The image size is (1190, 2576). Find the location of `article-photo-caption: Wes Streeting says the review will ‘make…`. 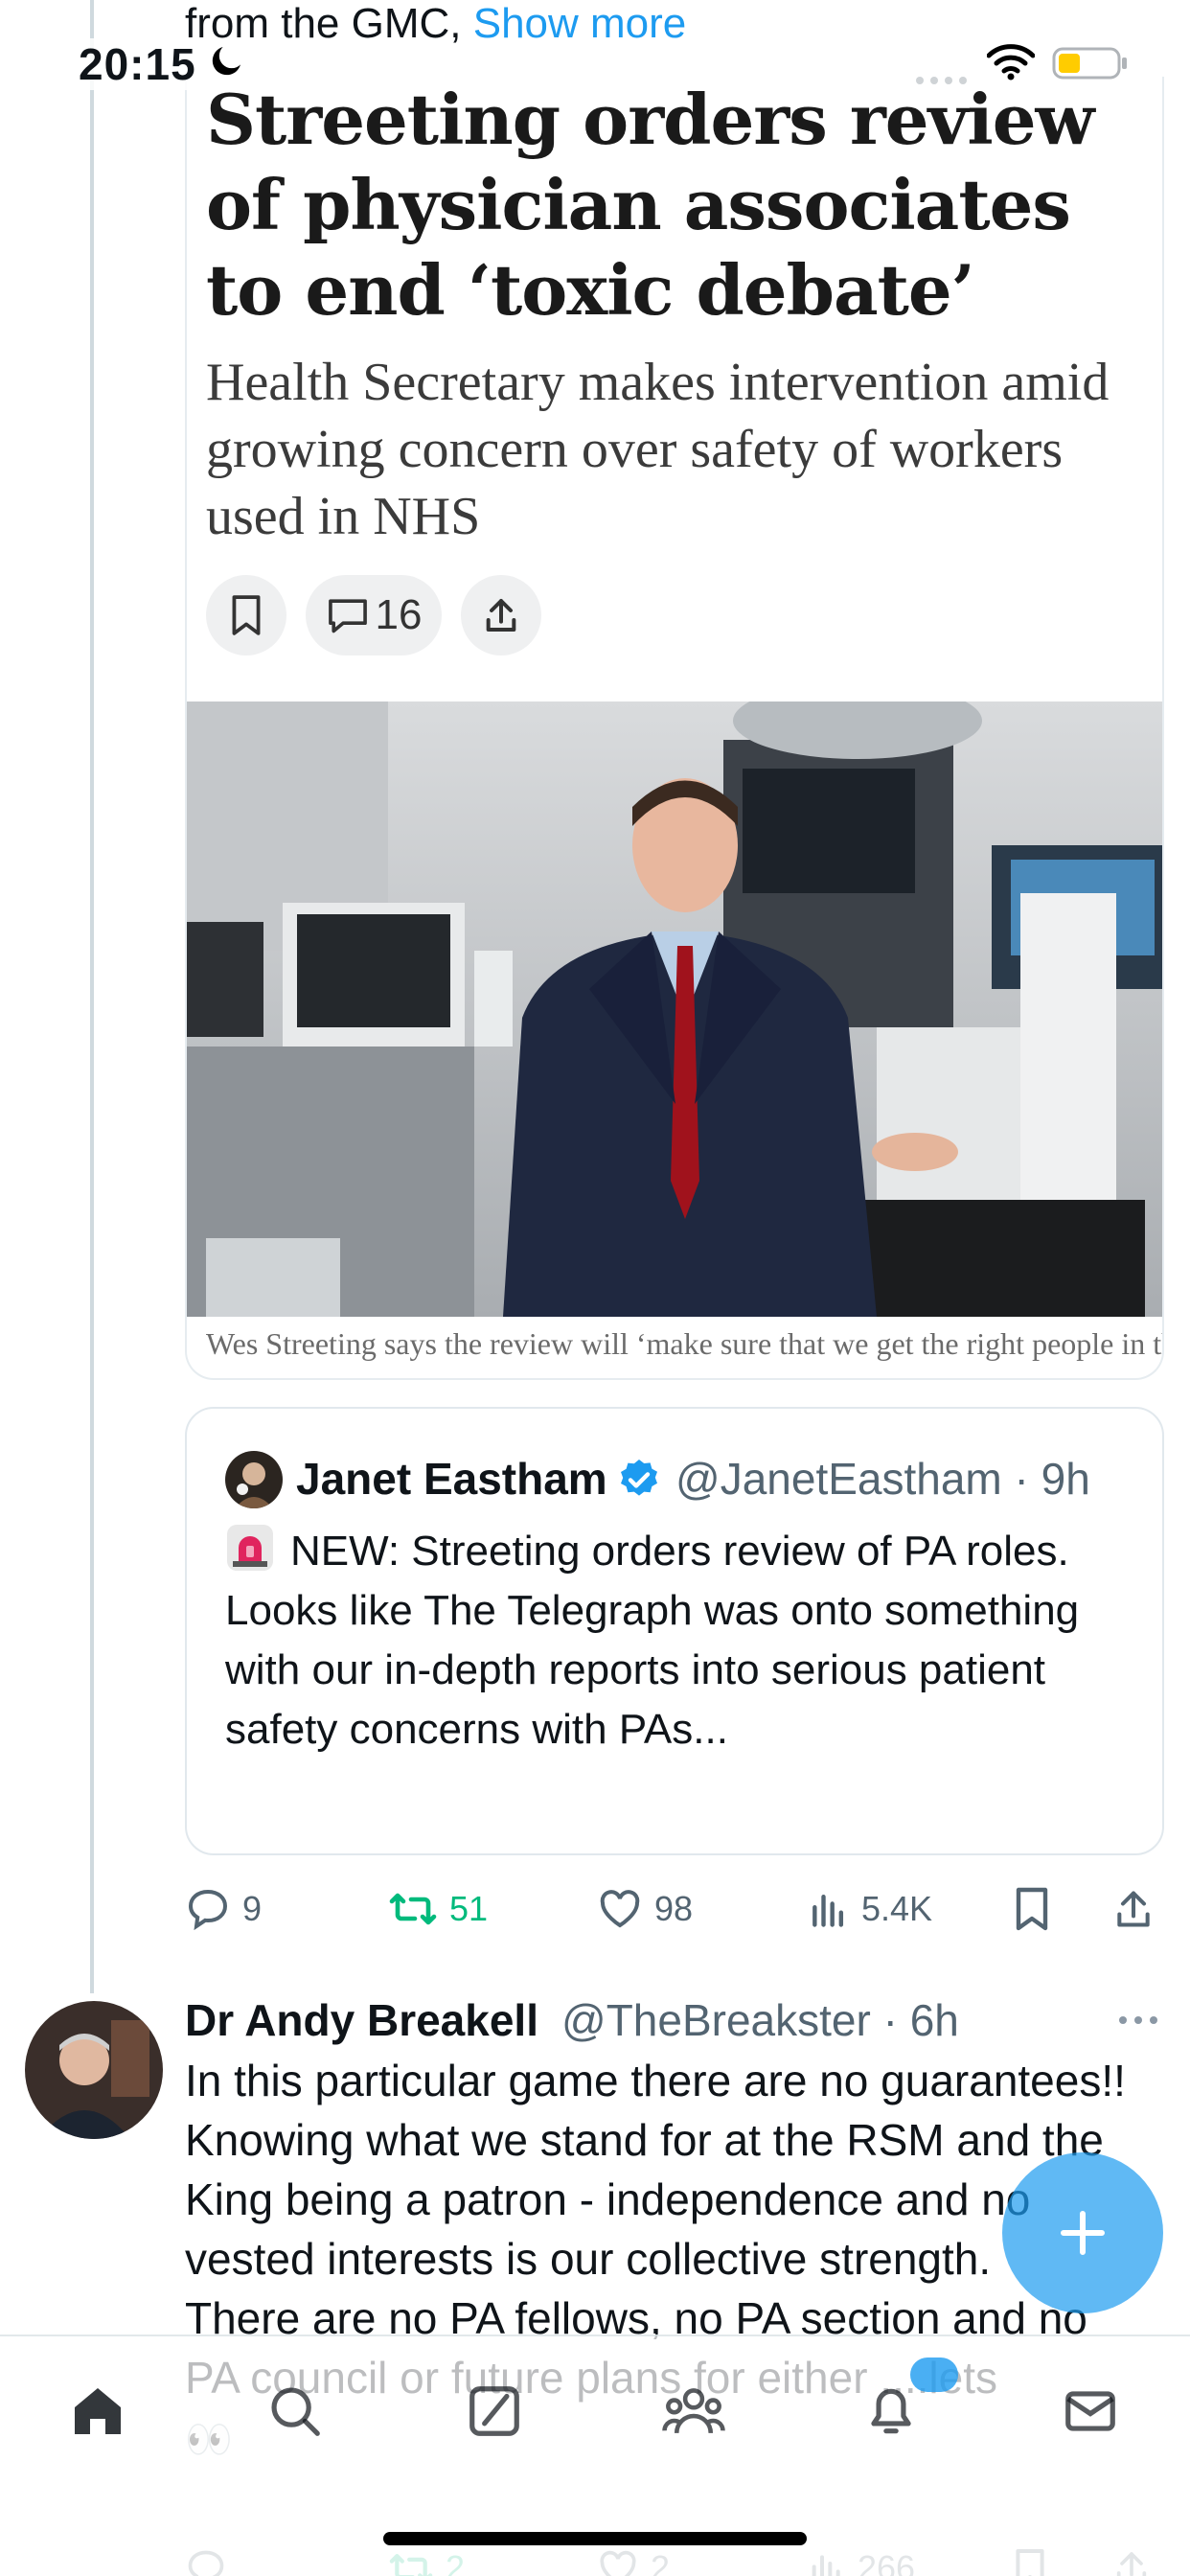

article-photo-caption: Wes Streeting says the review will ‘make… is located at coordinates (684, 1343).